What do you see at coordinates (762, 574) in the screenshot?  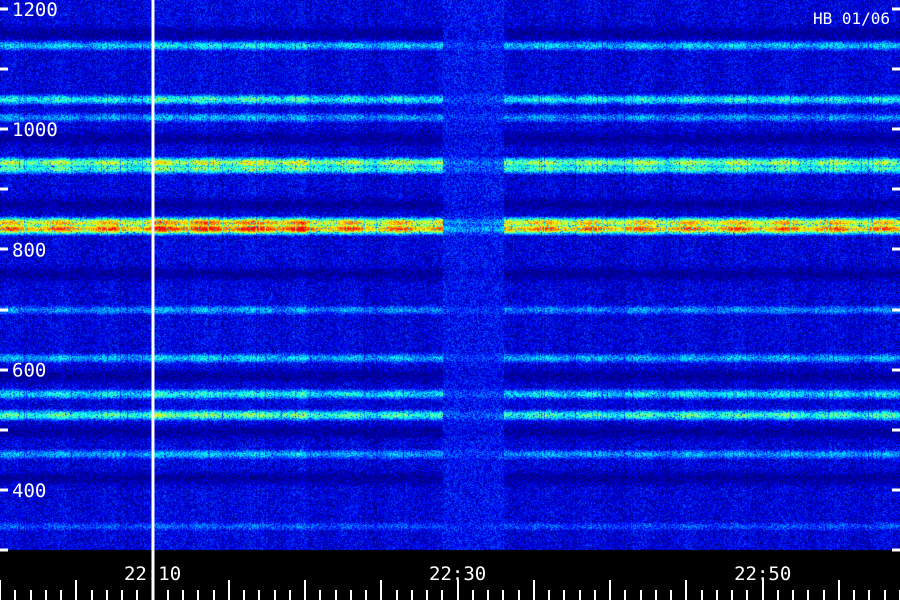 I see `x-tick-label: 22:50` at bounding box center [762, 574].